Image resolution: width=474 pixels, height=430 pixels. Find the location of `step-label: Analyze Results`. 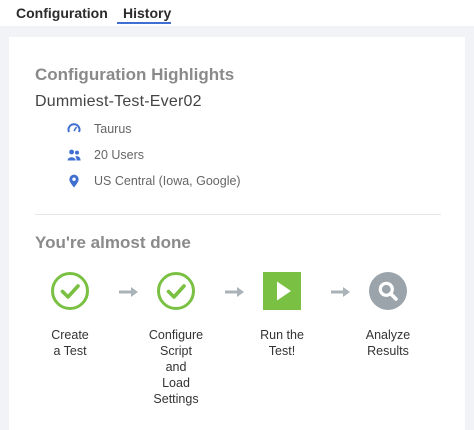

step-label: Analyze Results is located at coordinates (388, 343).